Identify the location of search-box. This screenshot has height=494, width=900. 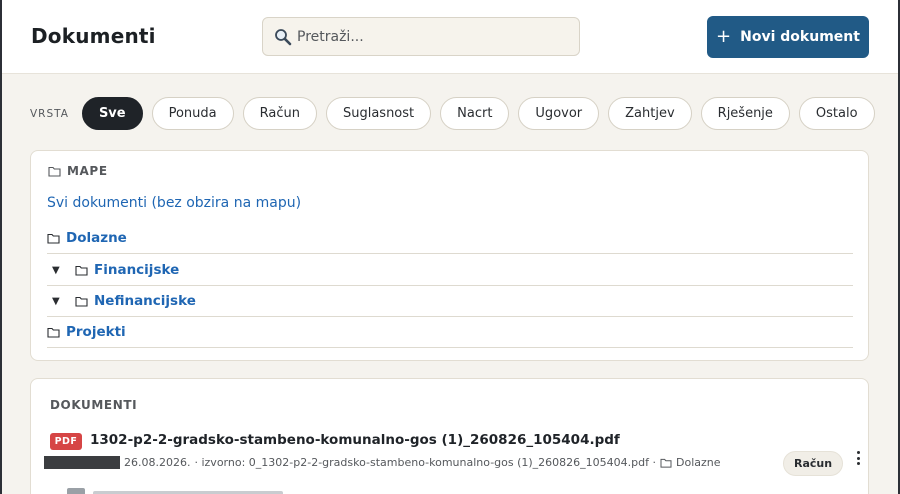
(421, 36).